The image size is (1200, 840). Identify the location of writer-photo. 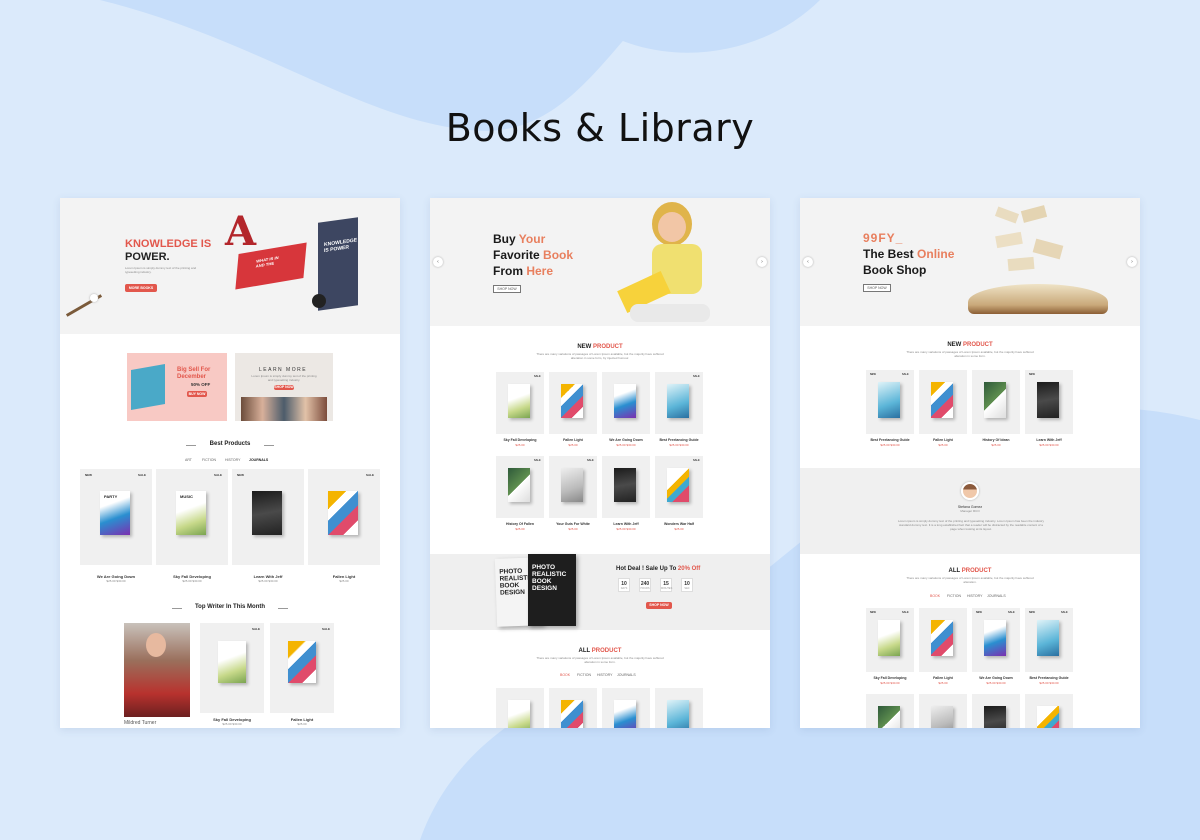
(157, 670).